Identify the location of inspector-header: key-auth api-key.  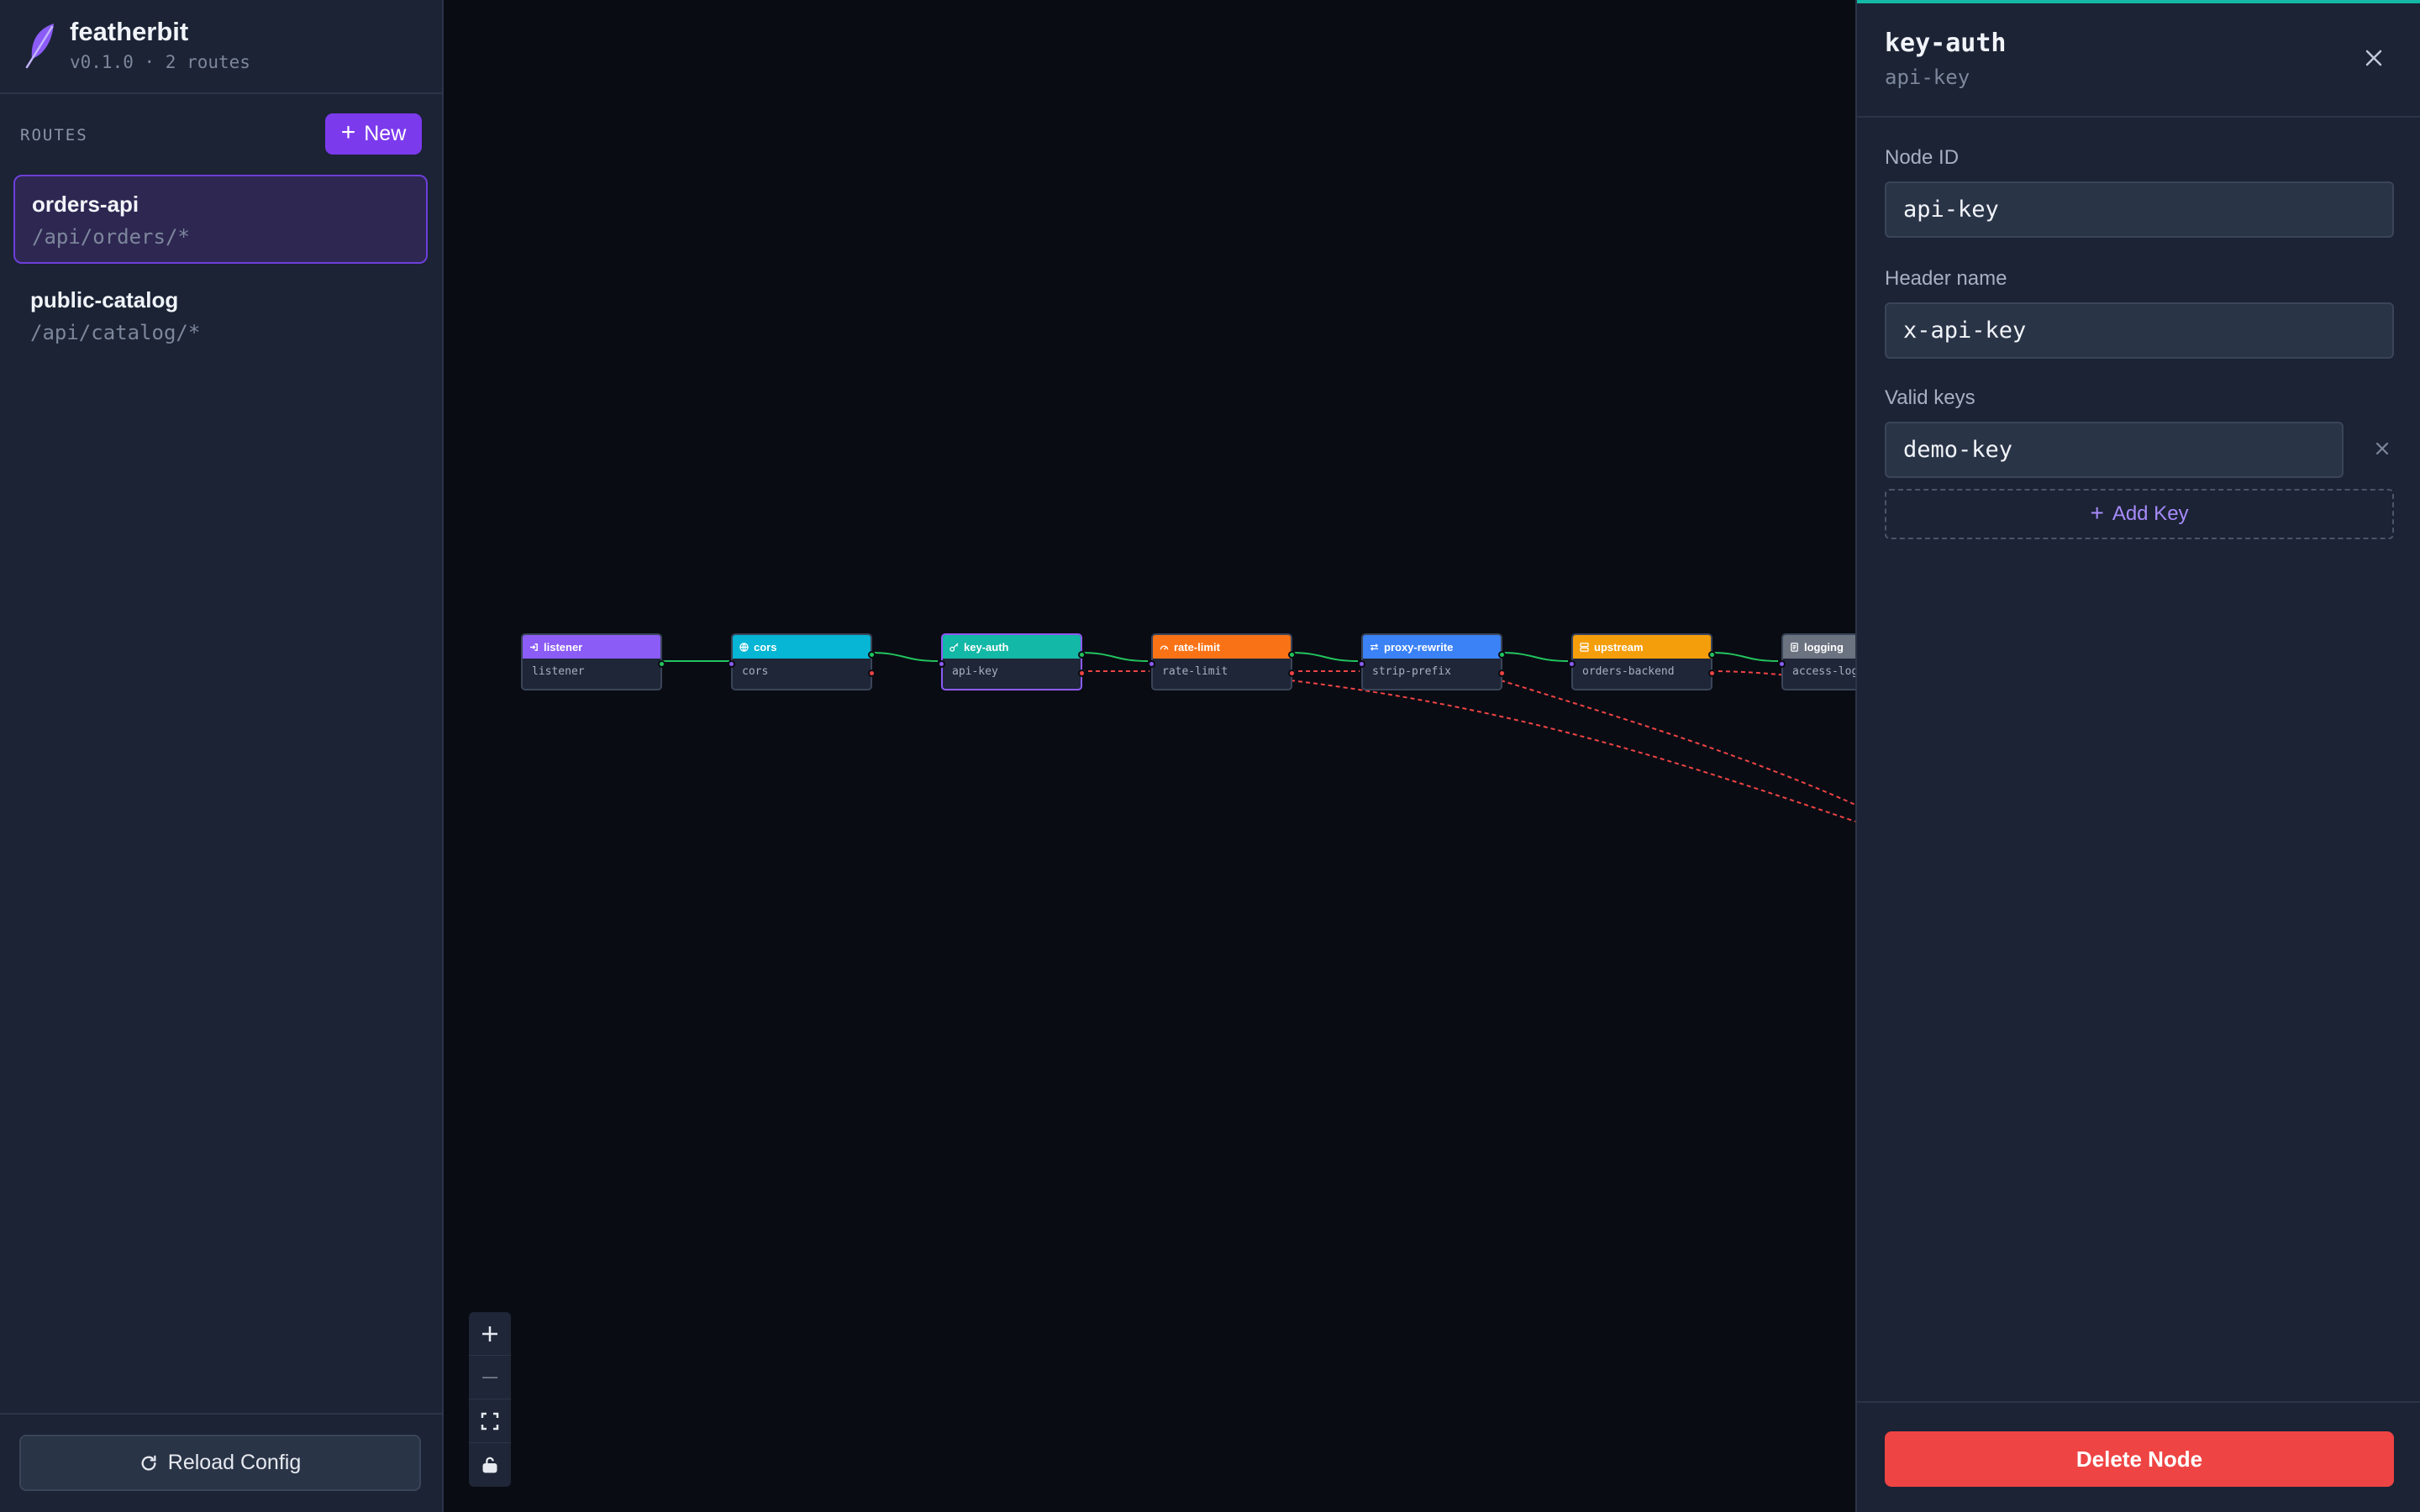
(2139, 60).